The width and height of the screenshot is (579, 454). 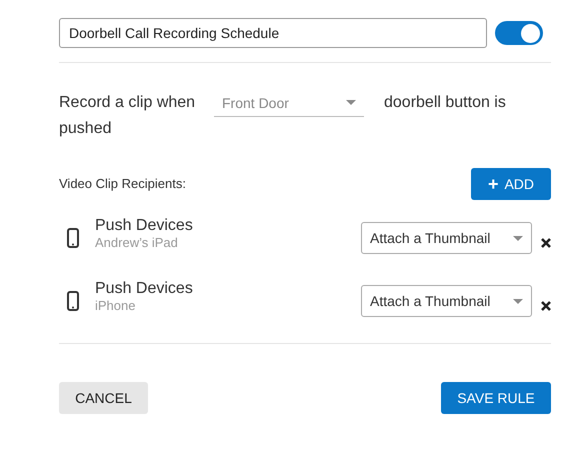 I want to click on enable-toggle, so click(x=519, y=33).